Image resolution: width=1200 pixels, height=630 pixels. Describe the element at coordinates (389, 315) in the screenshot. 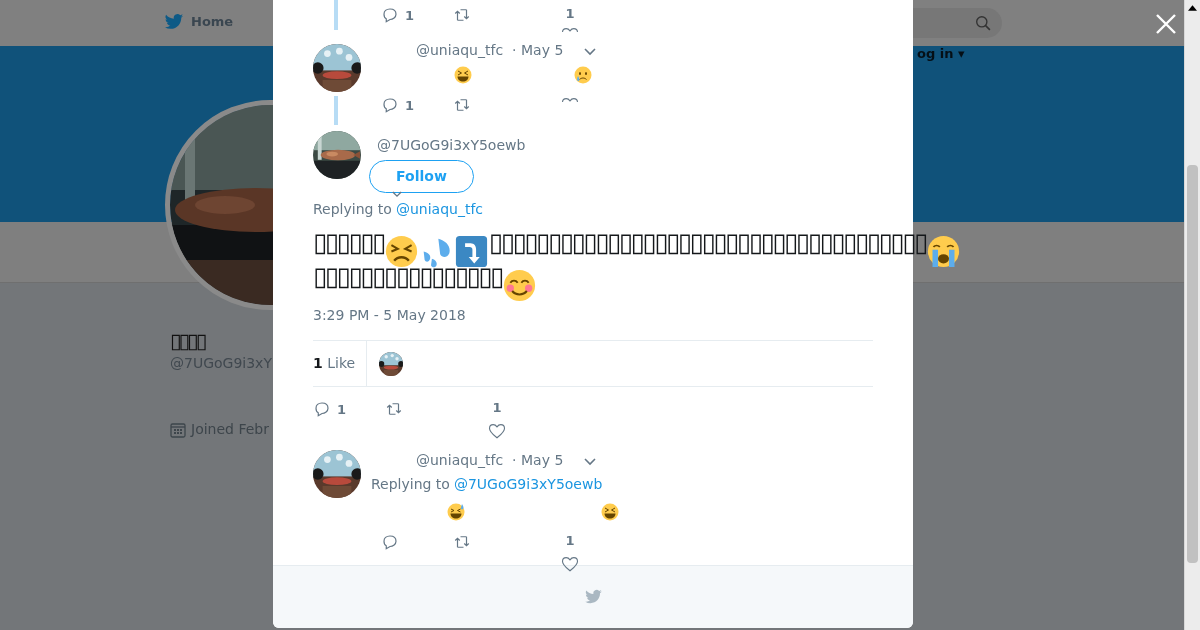

I see `tweet-timestamp: 3:29 PM - 5 May 2018` at that location.